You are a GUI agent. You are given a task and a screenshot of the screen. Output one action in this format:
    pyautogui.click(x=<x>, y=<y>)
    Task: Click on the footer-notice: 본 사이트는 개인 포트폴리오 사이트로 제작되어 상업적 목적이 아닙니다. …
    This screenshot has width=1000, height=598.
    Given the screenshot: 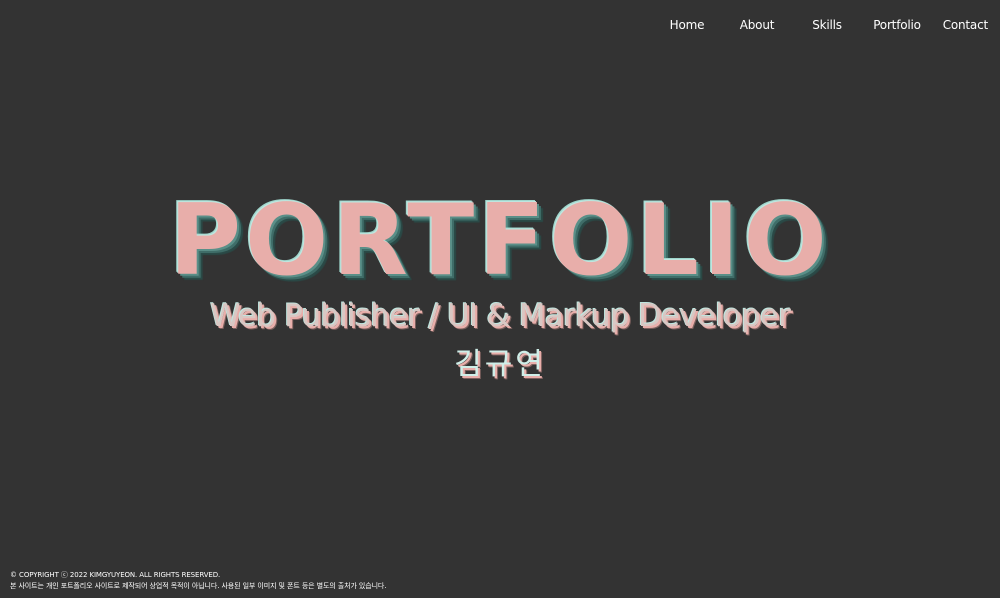 What is the action you would take?
    pyautogui.click(x=198, y=586)
    